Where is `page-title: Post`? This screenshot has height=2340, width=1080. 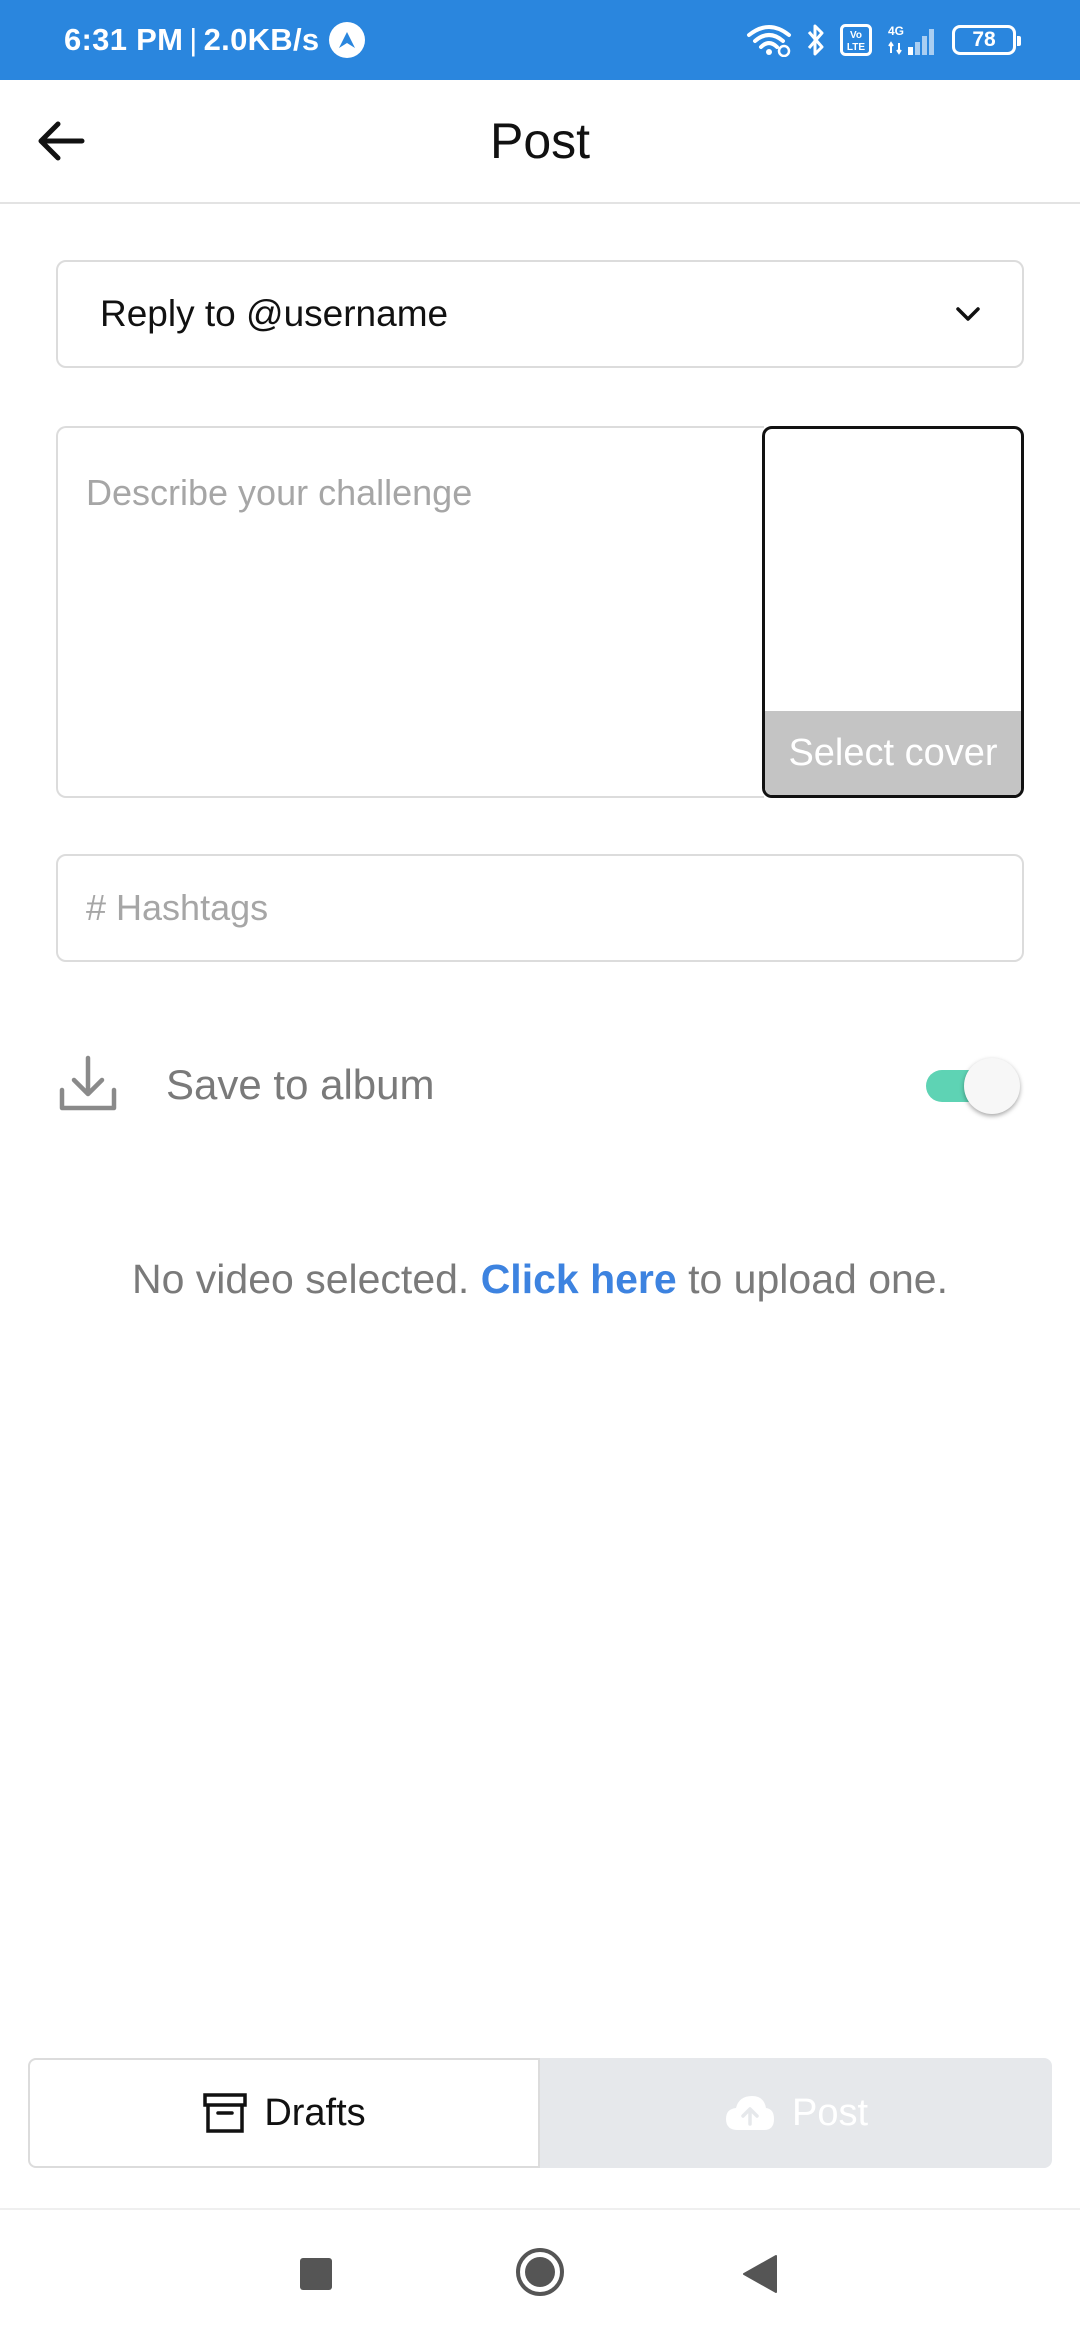 page-title: Post is located at coordinates (540, 141).